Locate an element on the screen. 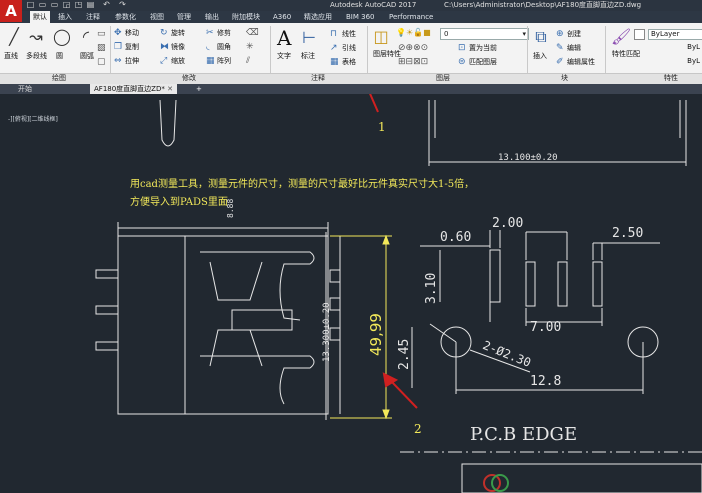 The image size is (702, 493). pcb-dim-7-00: 7.00 is located at coordinates (546, 327).